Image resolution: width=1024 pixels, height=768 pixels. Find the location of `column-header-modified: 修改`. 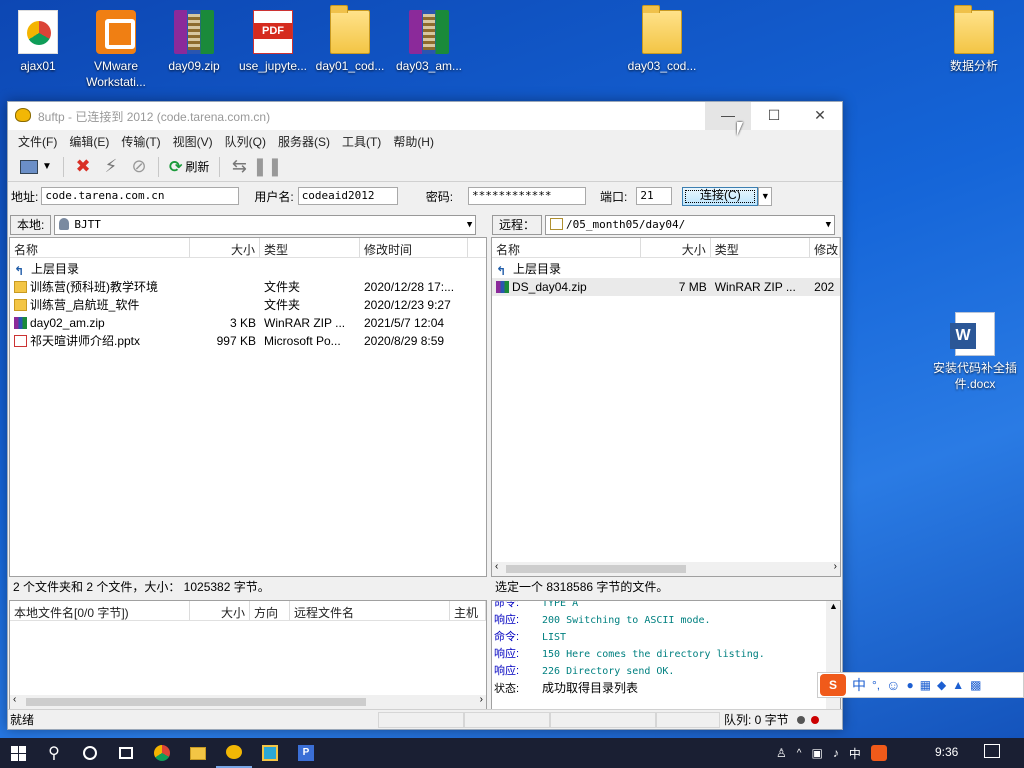

column-header-modified: 修改 is located at coordinates (825, 247).